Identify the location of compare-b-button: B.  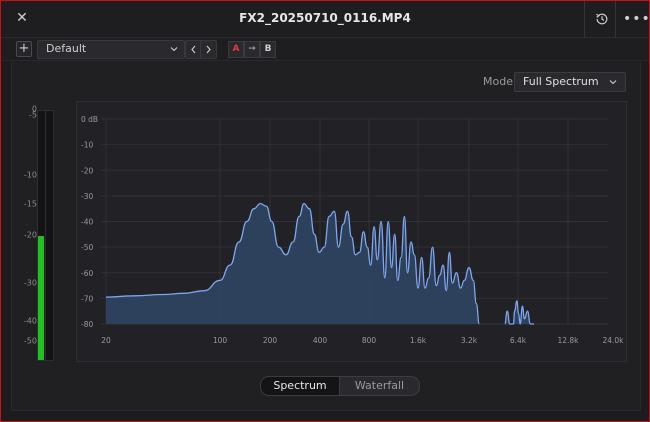
(268, 49).